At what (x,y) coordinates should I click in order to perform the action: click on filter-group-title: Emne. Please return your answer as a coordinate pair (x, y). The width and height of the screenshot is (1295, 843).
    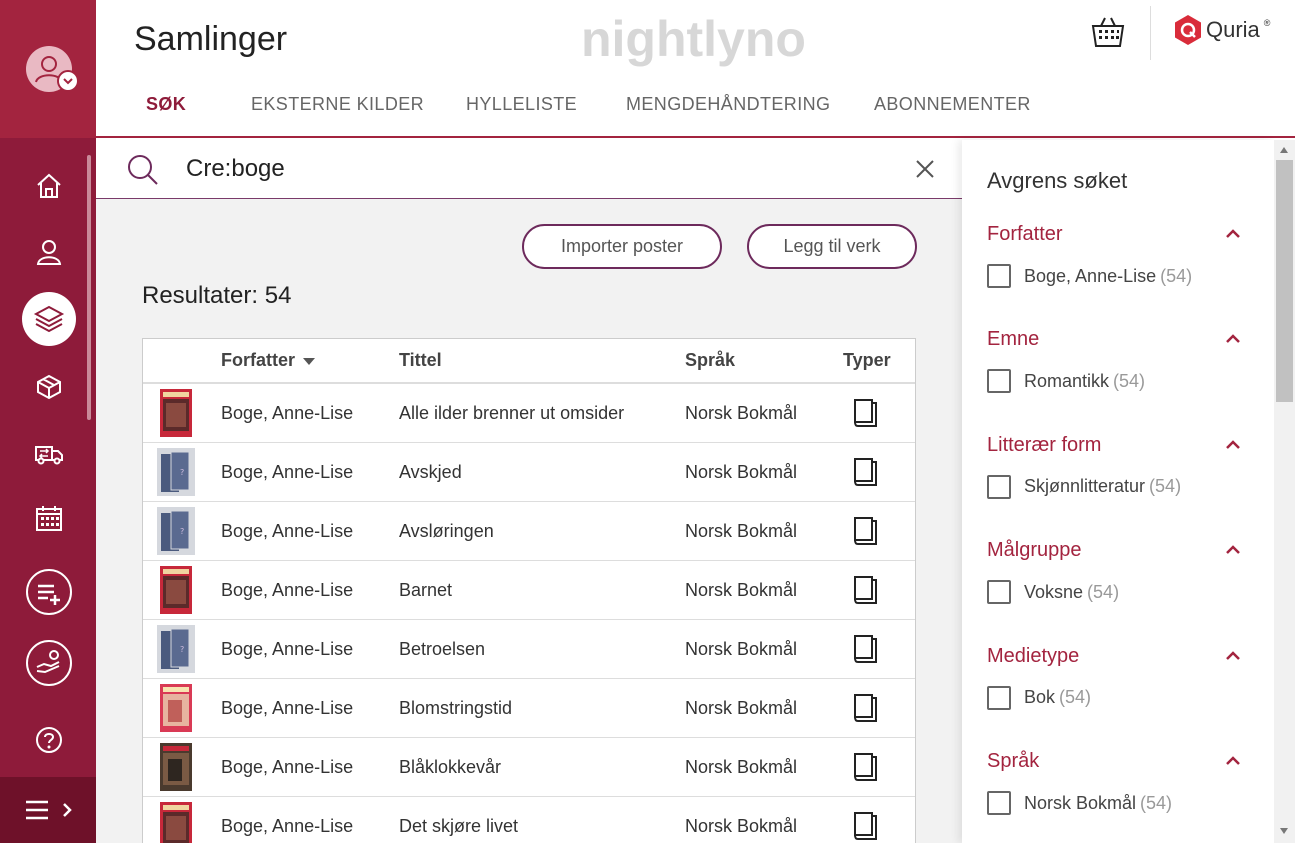
    Looking at the image, I should click on (1013, 339).